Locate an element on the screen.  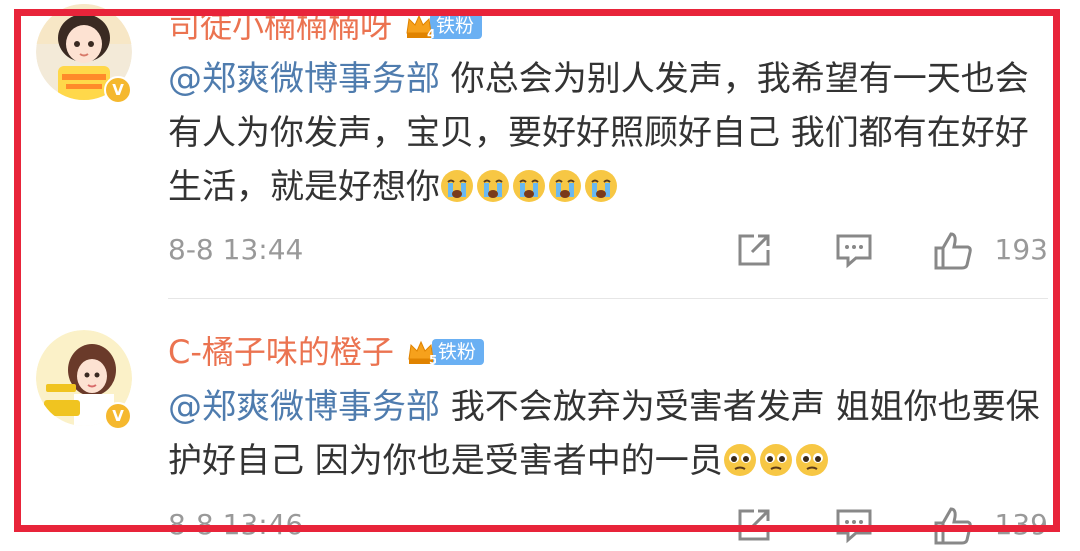
divider is located at coordinates (608, 298).